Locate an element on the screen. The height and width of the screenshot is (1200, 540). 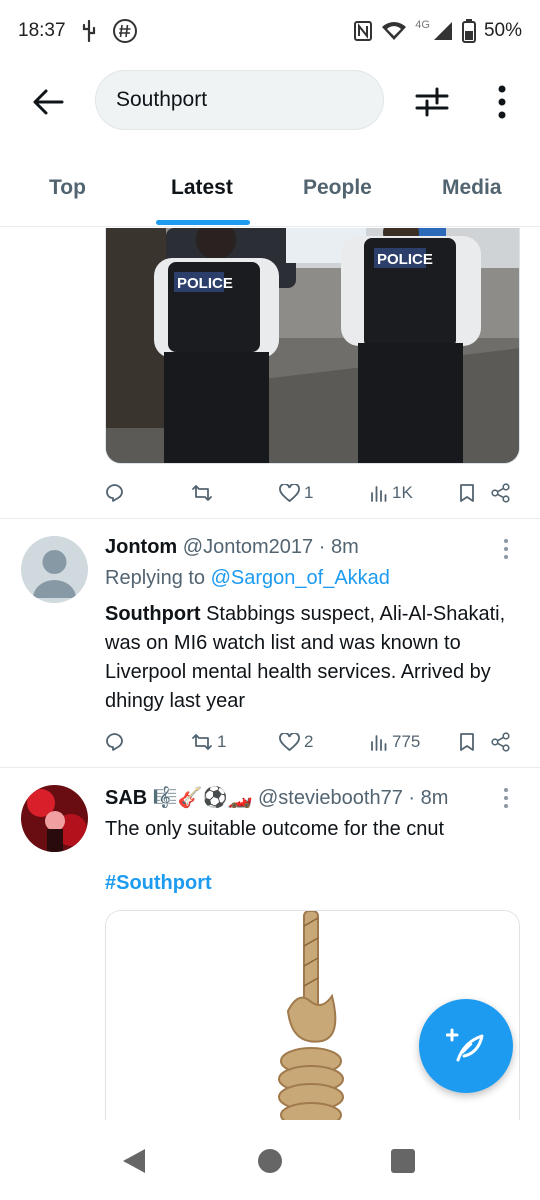
more-options-button is located at coordinates (502, 102).